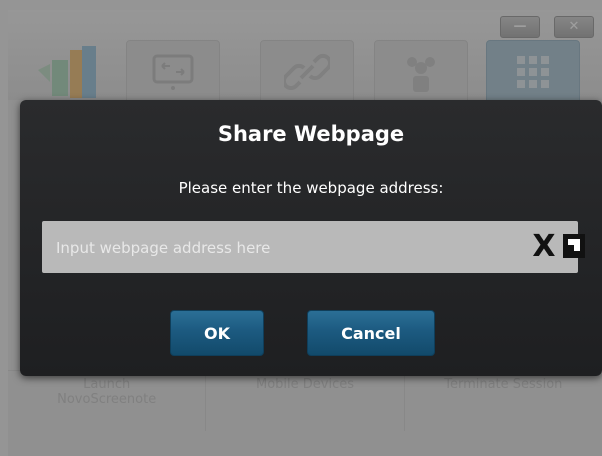 The width and height of the screenshot is (602, 456). Describe the element at coordinates (371, 333) in the screenshot. I see `cancel-button: Cancel` at that location.